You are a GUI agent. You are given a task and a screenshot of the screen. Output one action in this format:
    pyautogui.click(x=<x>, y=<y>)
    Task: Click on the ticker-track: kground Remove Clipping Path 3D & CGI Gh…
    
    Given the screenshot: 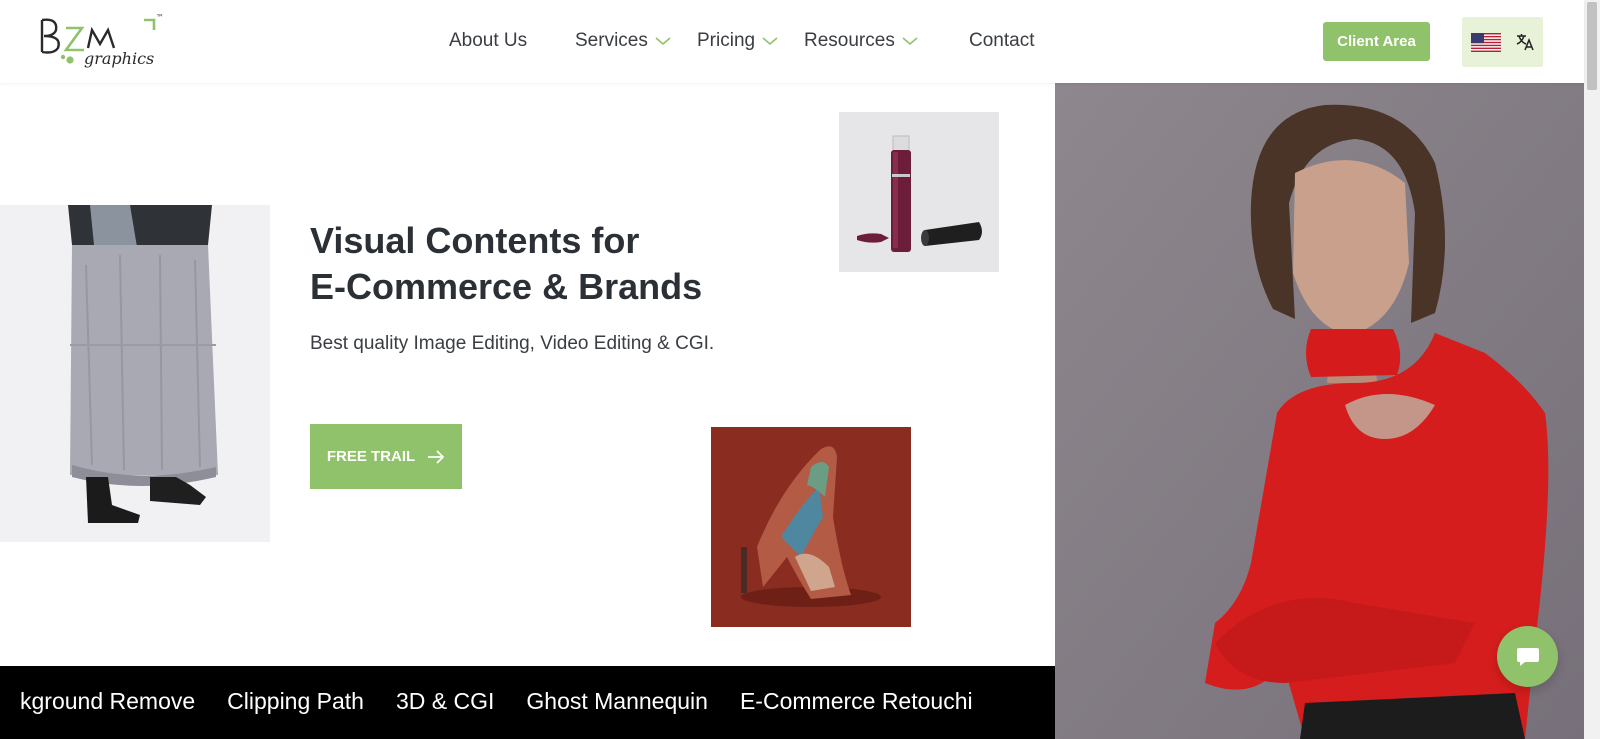 What is the action you would take?
    pyautogui.click(x=512, y=701)
    